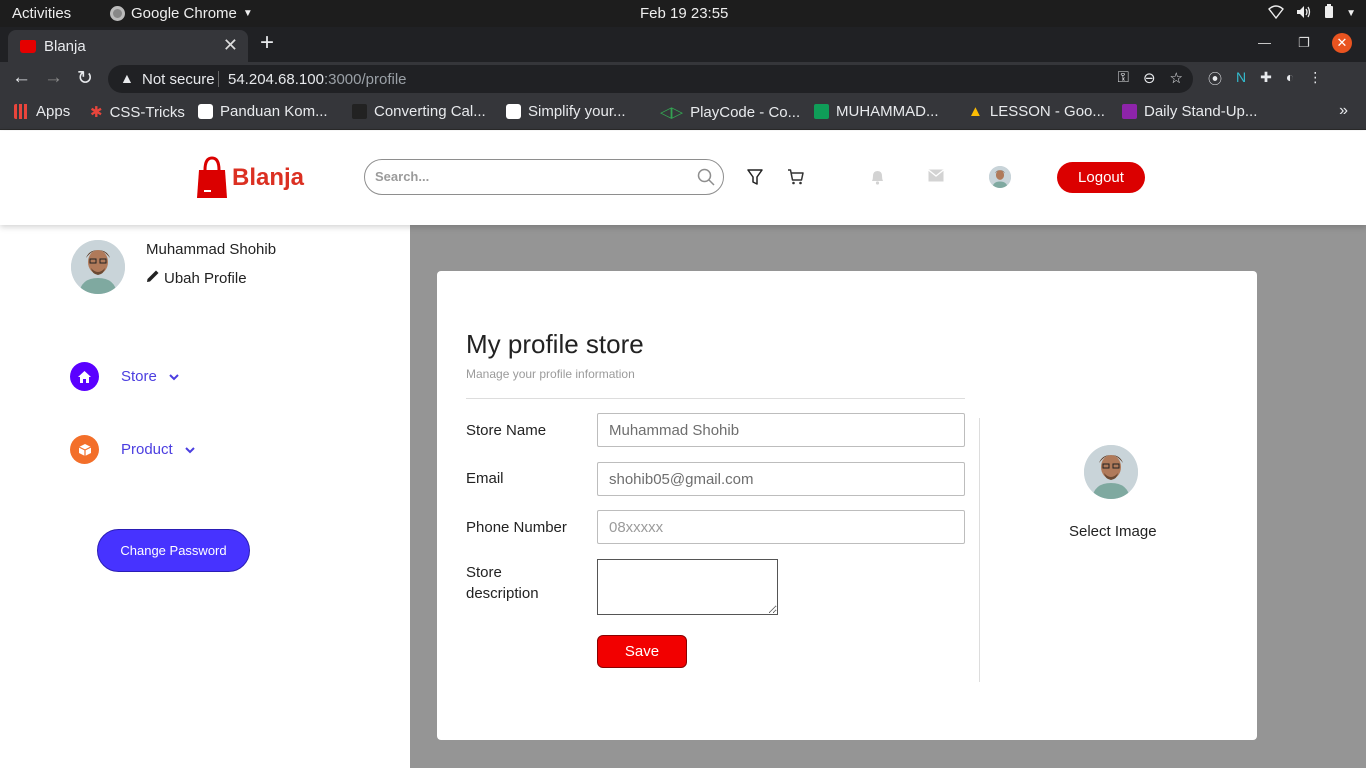  Describe the element at coordinates (1315, 79) in the screenshot. I see `menu-dots-icon: ⋮` at that location.